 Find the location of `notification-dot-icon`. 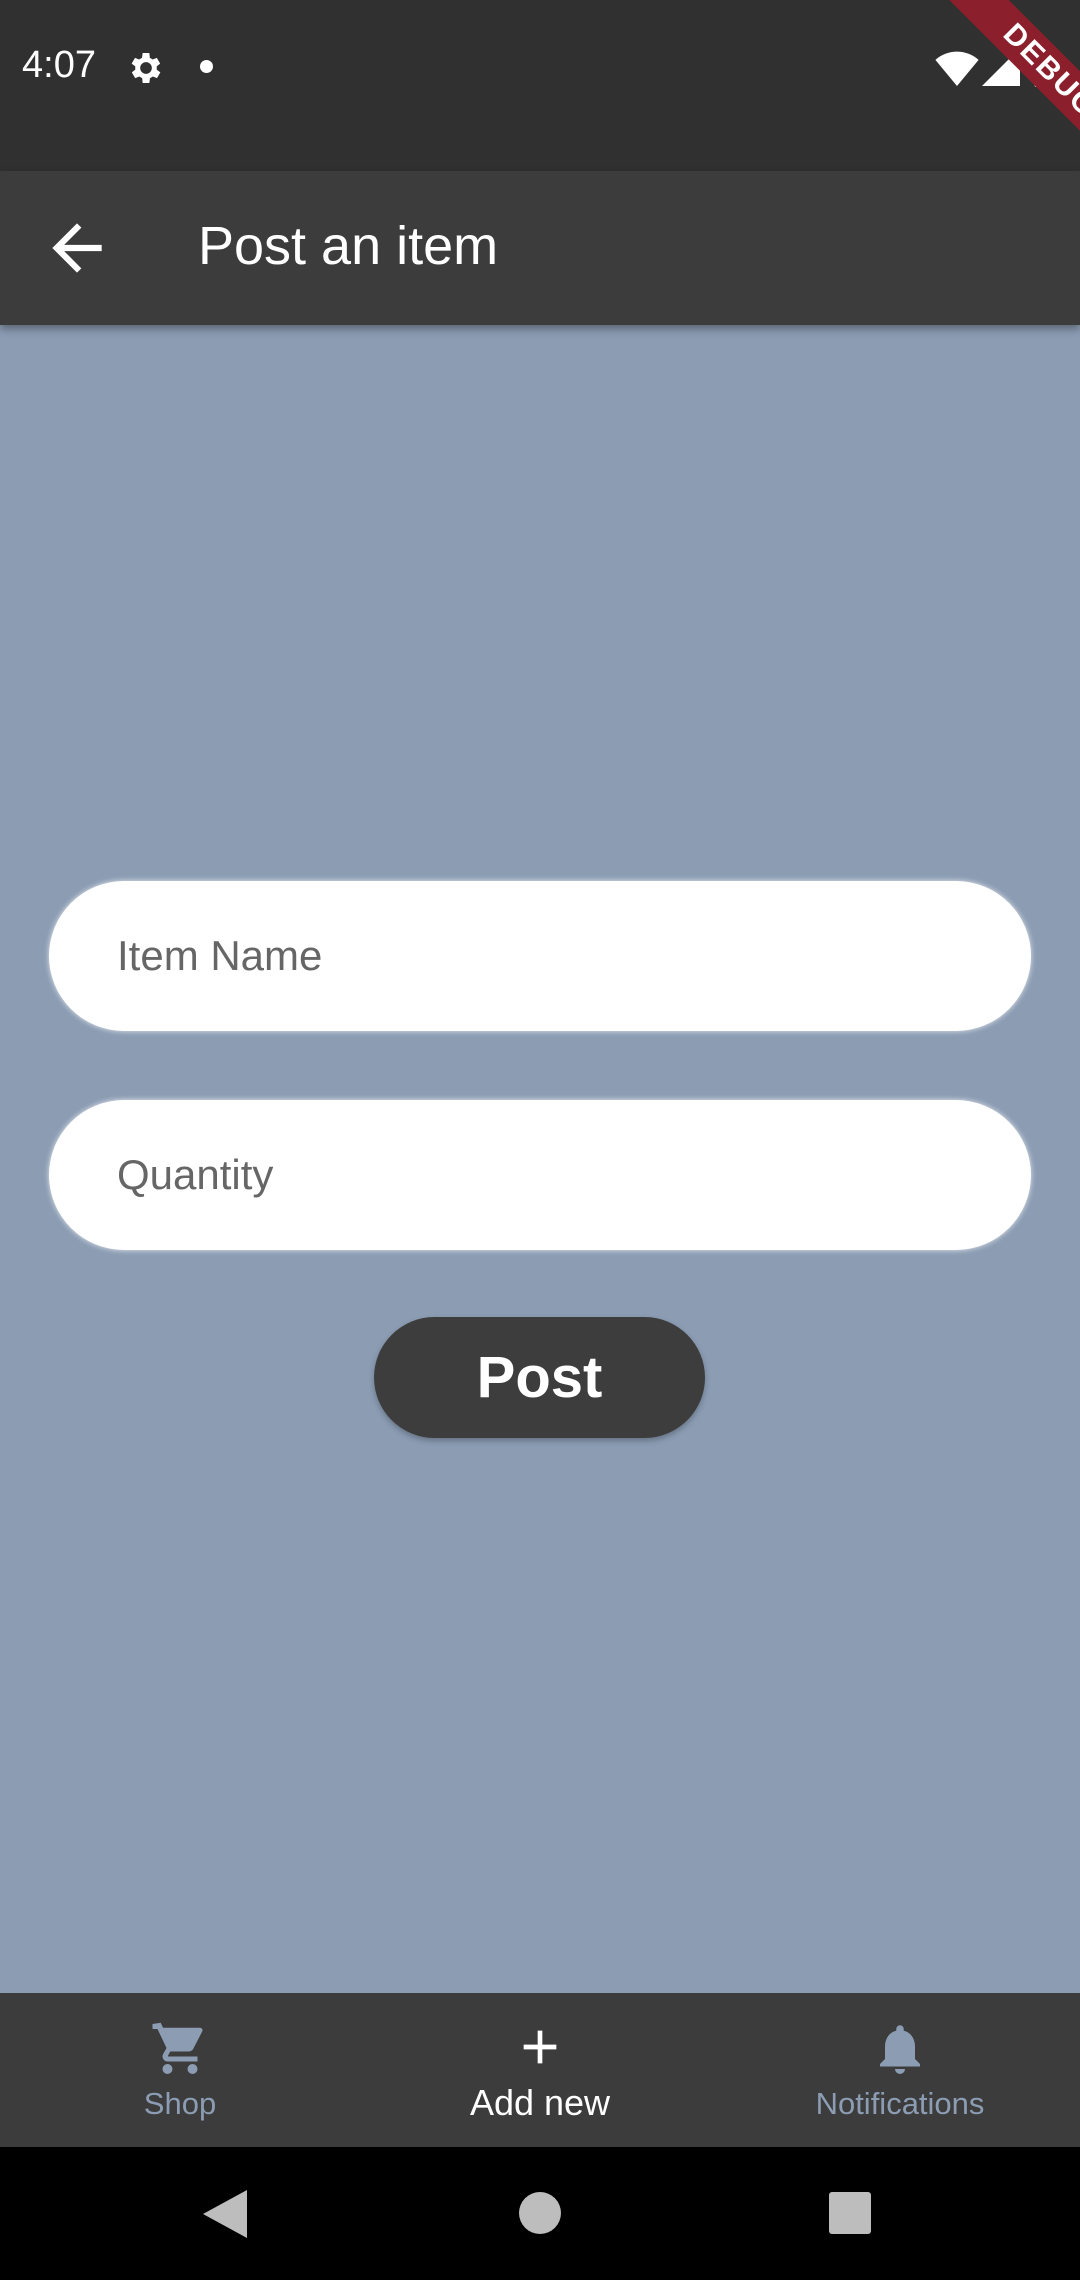

notification-dot-icon is located at coordinates (206, 66).